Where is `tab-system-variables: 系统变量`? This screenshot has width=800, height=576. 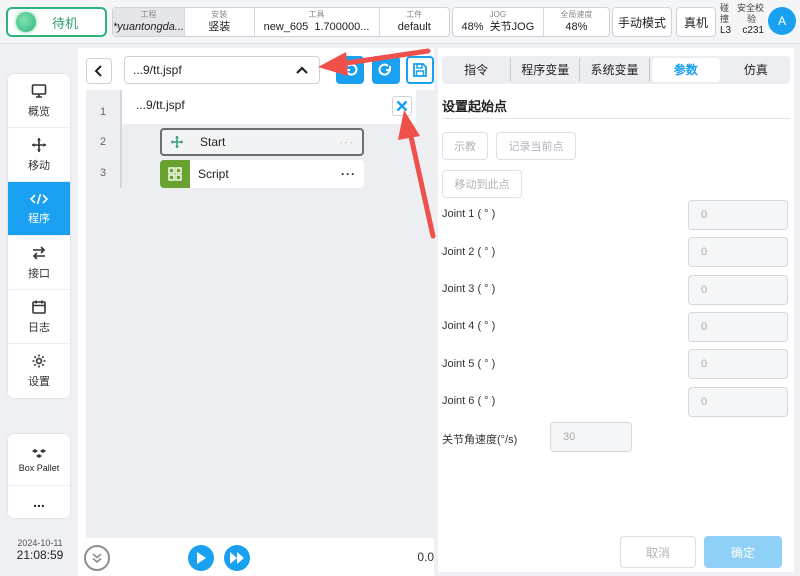 tab-system-variables: 系统变量 is located at coordinates (615, 70).